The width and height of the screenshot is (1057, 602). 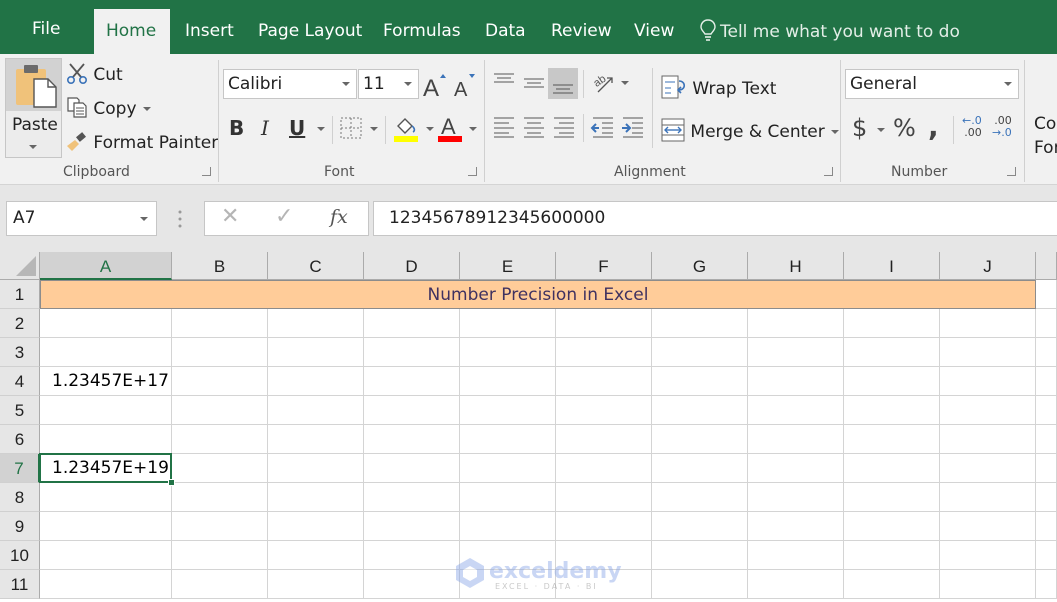 I want to click on underline-button: U, so click(x=297, y=128).